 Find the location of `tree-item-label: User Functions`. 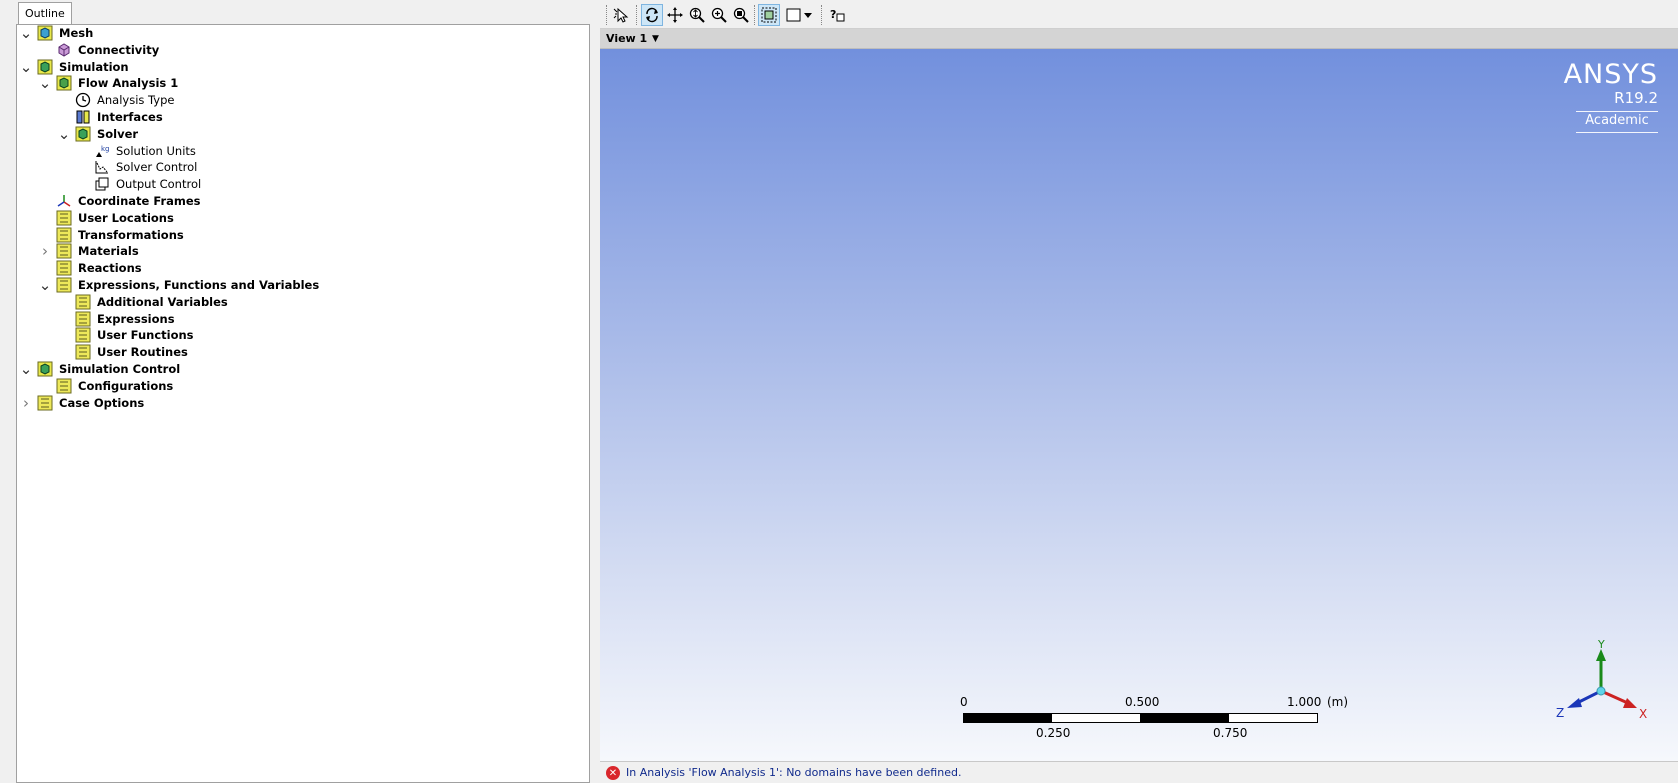

tree-item-label: User Functions is located at coordinates (145, 335).